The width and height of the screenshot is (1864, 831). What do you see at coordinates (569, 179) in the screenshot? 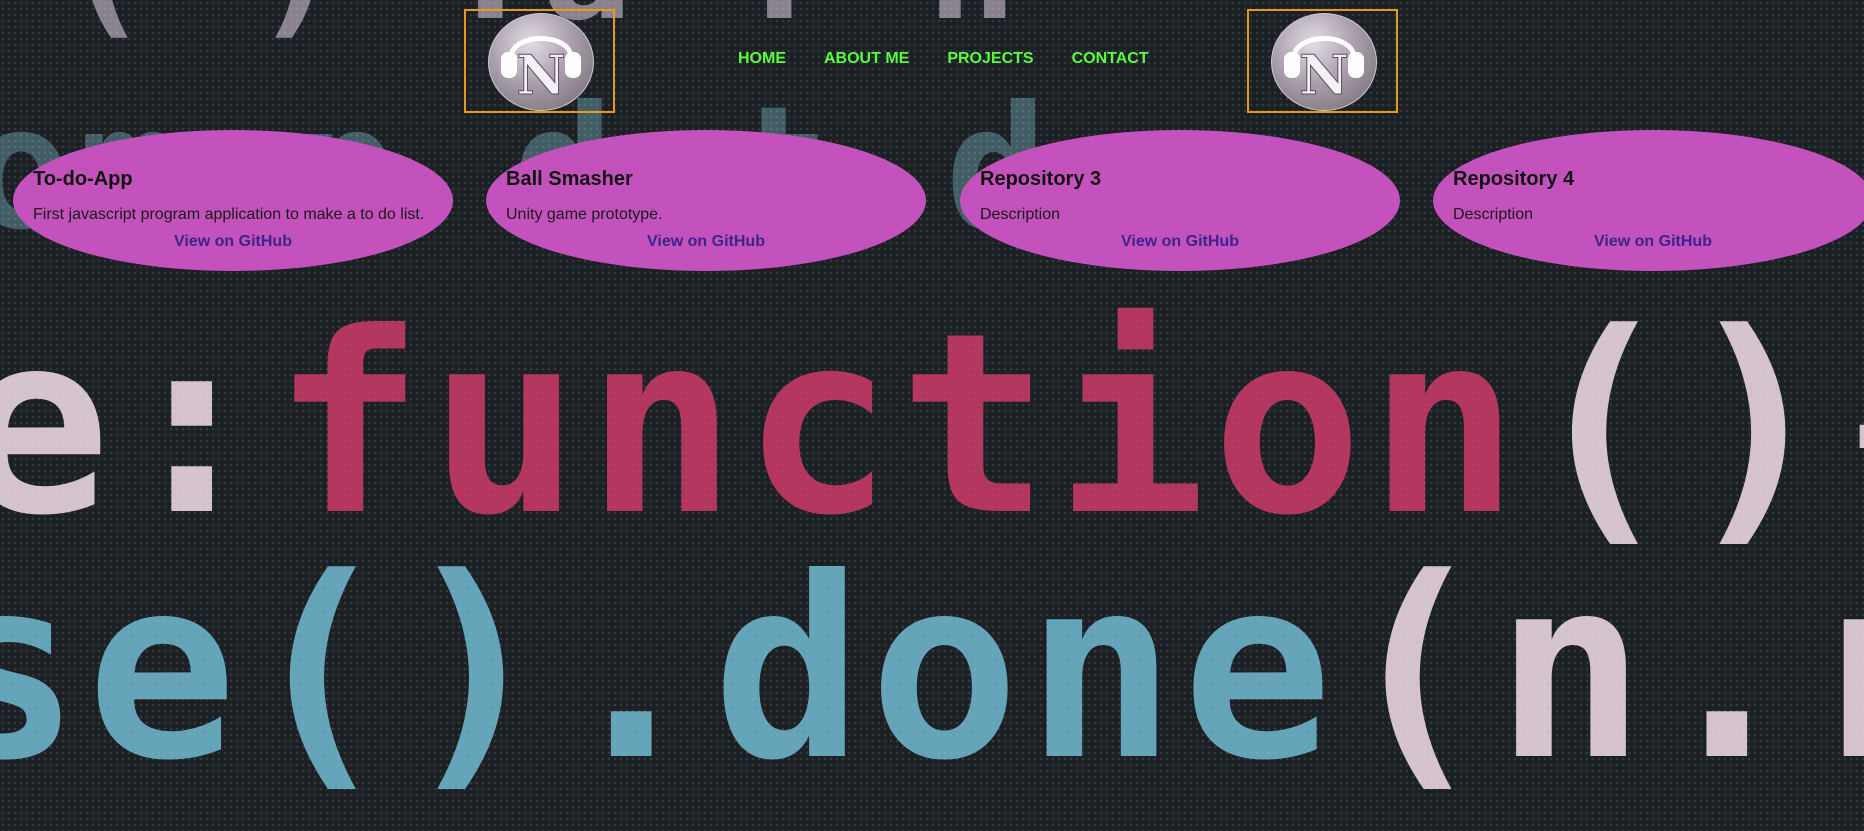
I see `project-title: Ball Smasher` at bounding box center [569, 179].